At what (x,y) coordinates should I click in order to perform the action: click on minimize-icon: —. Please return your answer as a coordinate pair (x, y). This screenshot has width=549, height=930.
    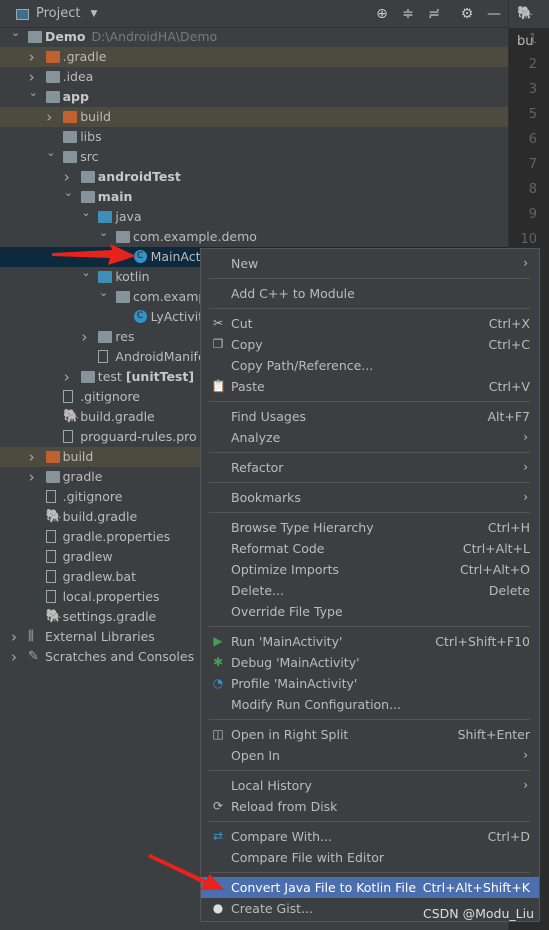
    Looking at the image, I should click on (494, 14).